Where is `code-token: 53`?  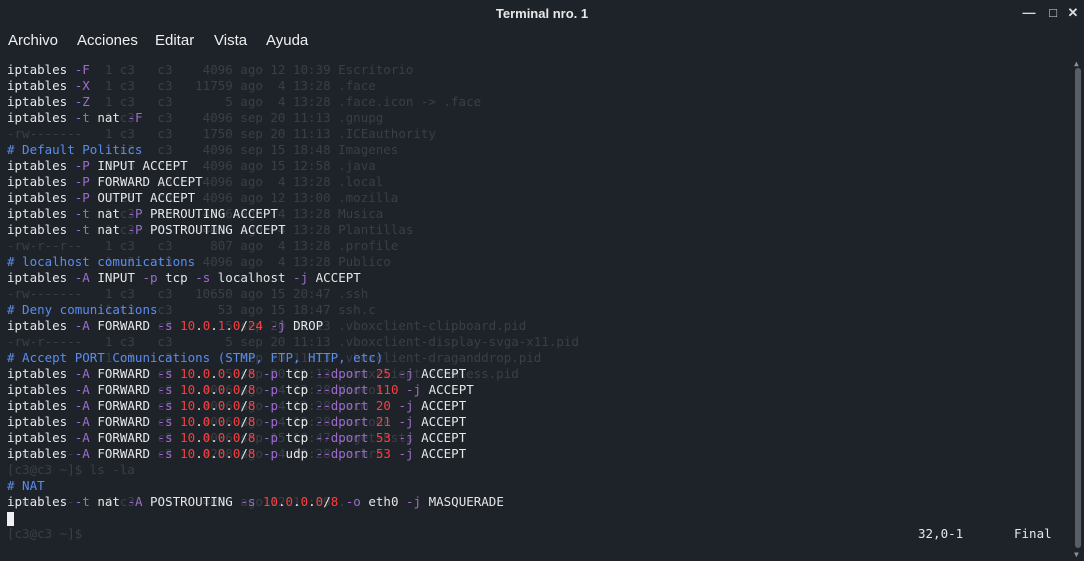 code-token: 53 is located at coordinates (383, 453).